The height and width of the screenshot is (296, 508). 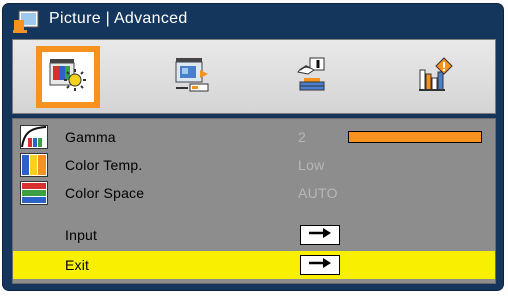 I want to click on hand-setup-icon, so click(x=312, y=77).